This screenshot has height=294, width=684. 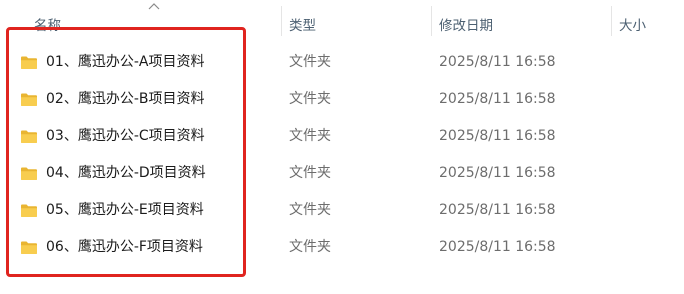 What do you see at coordinates (154, 6) in the screenshot?
I see `sort-ascending-icon` at bounding box center [154, 6].